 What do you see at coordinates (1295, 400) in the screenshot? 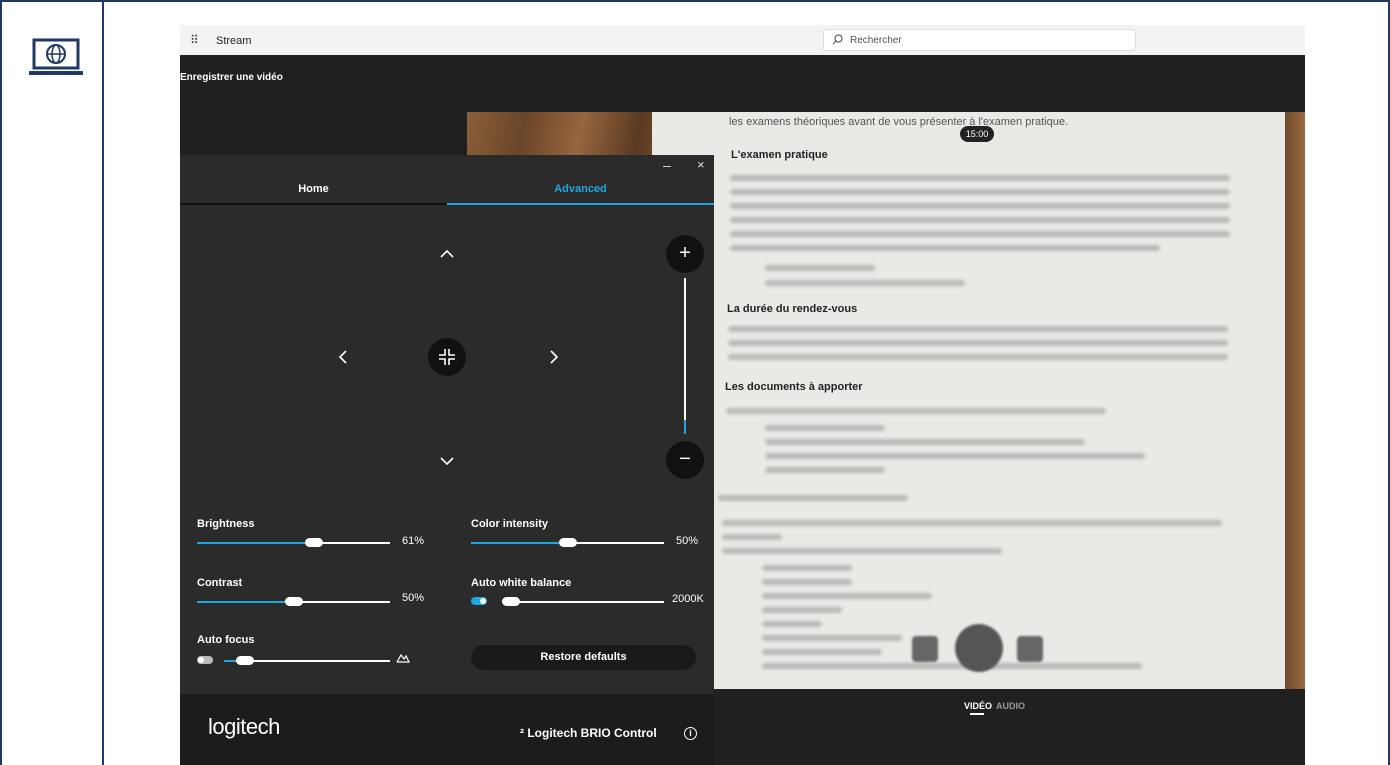
I see `desk-surface-right` at bounding box center [1295, 400].